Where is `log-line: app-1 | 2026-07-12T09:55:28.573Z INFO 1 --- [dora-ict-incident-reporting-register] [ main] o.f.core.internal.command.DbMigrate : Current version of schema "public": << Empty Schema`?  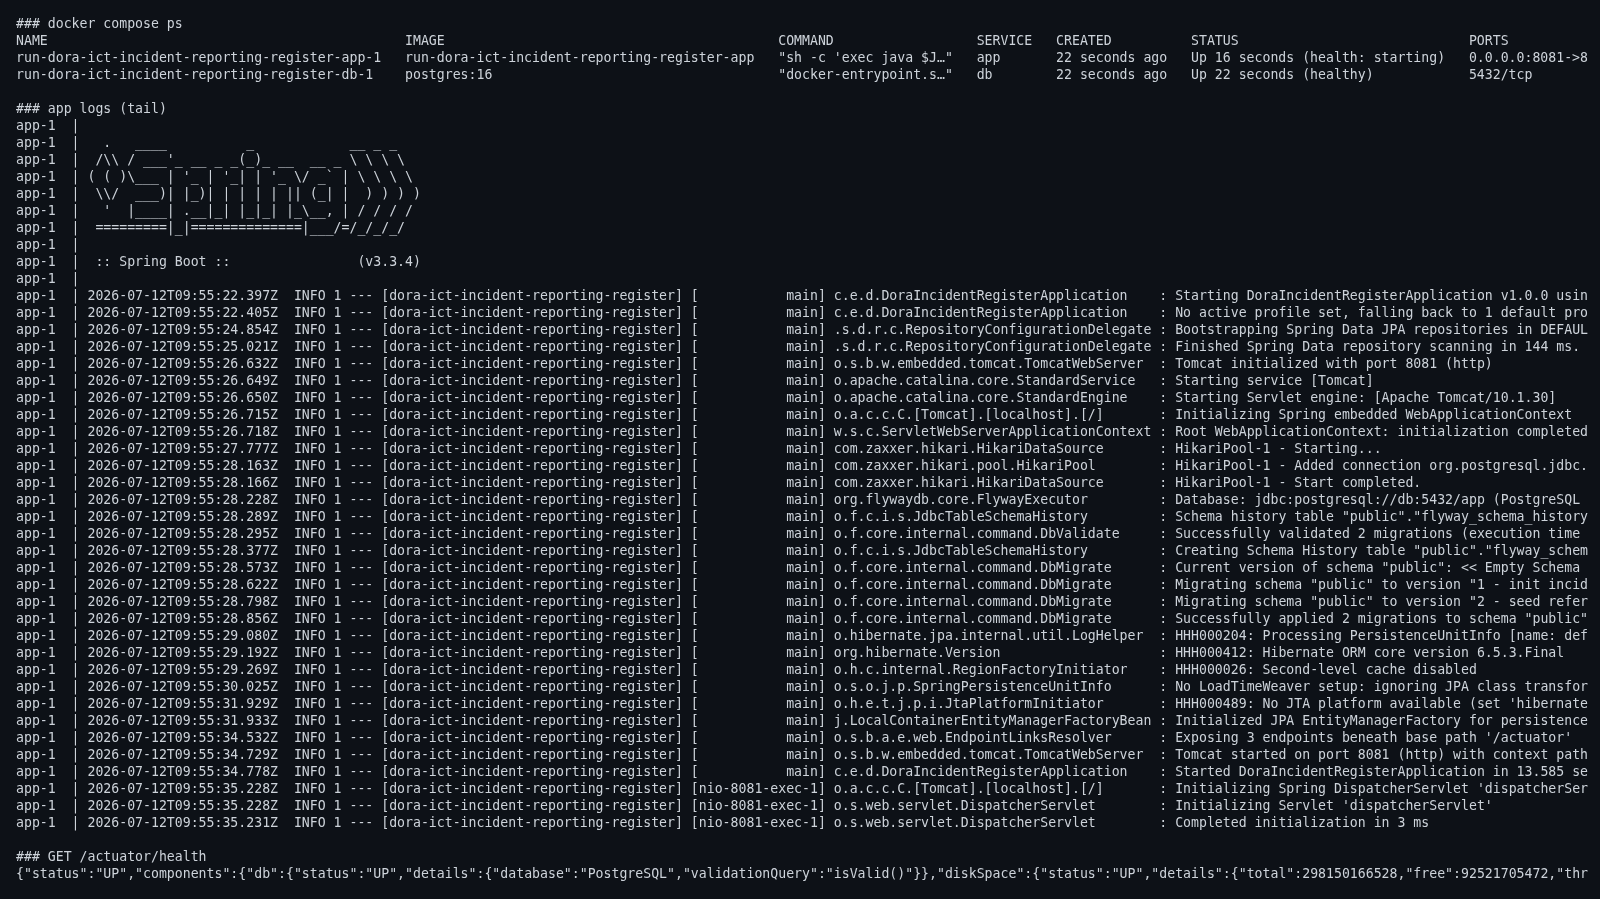 log-line: app-1 | 2026-07-12T09:55:28.573Z INFO 1 --- [dora-ict-incident-reporting-register] [ main] o.f.core.internal.command.DbMigrate : Current version of schema "public": << Empty Schema is located at coordinates (798, 567).